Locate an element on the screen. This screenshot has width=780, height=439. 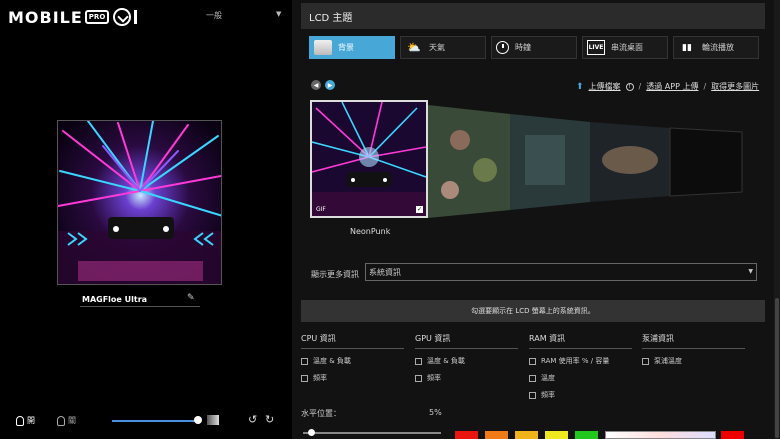
light-on-label: 開 is located at coordinates (31, 420).